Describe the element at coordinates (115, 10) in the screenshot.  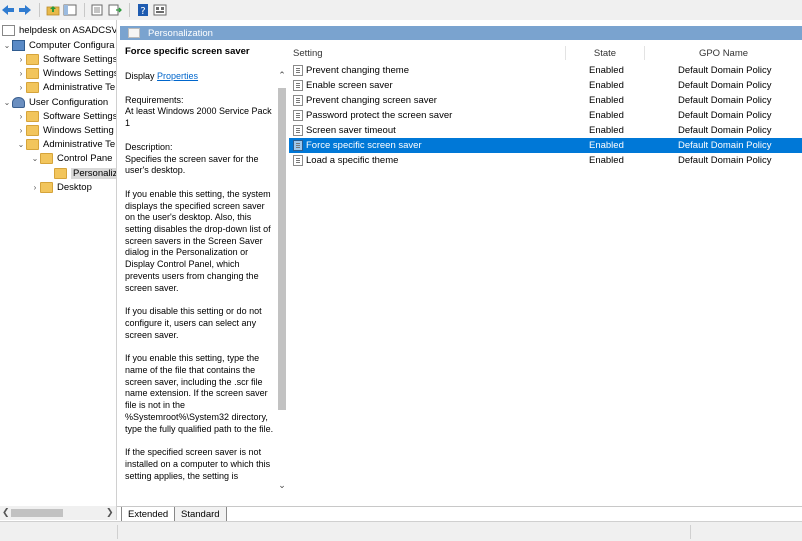
I see `filter-icon` at that location.